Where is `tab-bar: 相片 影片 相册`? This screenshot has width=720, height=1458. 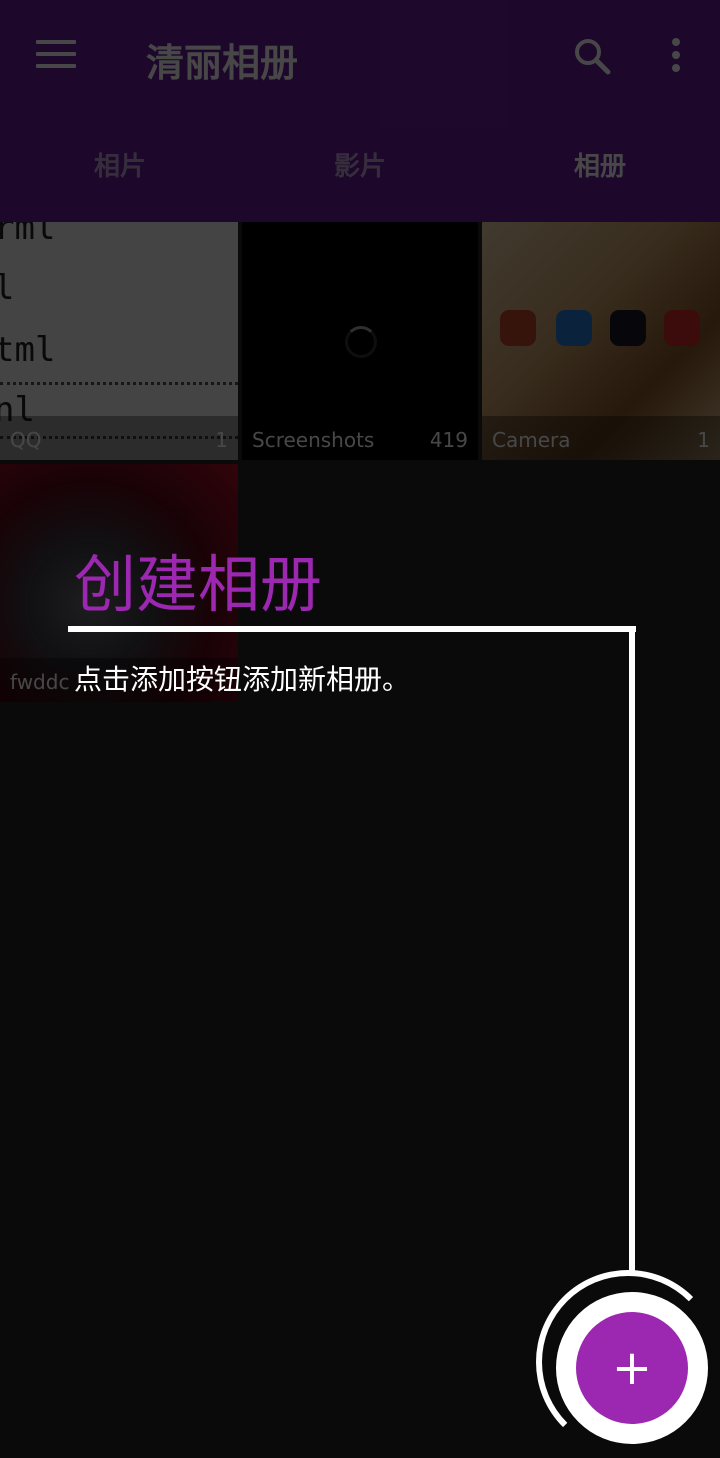
tab-bar: 相片 影片 相册 is located at coordinates (360, 167).